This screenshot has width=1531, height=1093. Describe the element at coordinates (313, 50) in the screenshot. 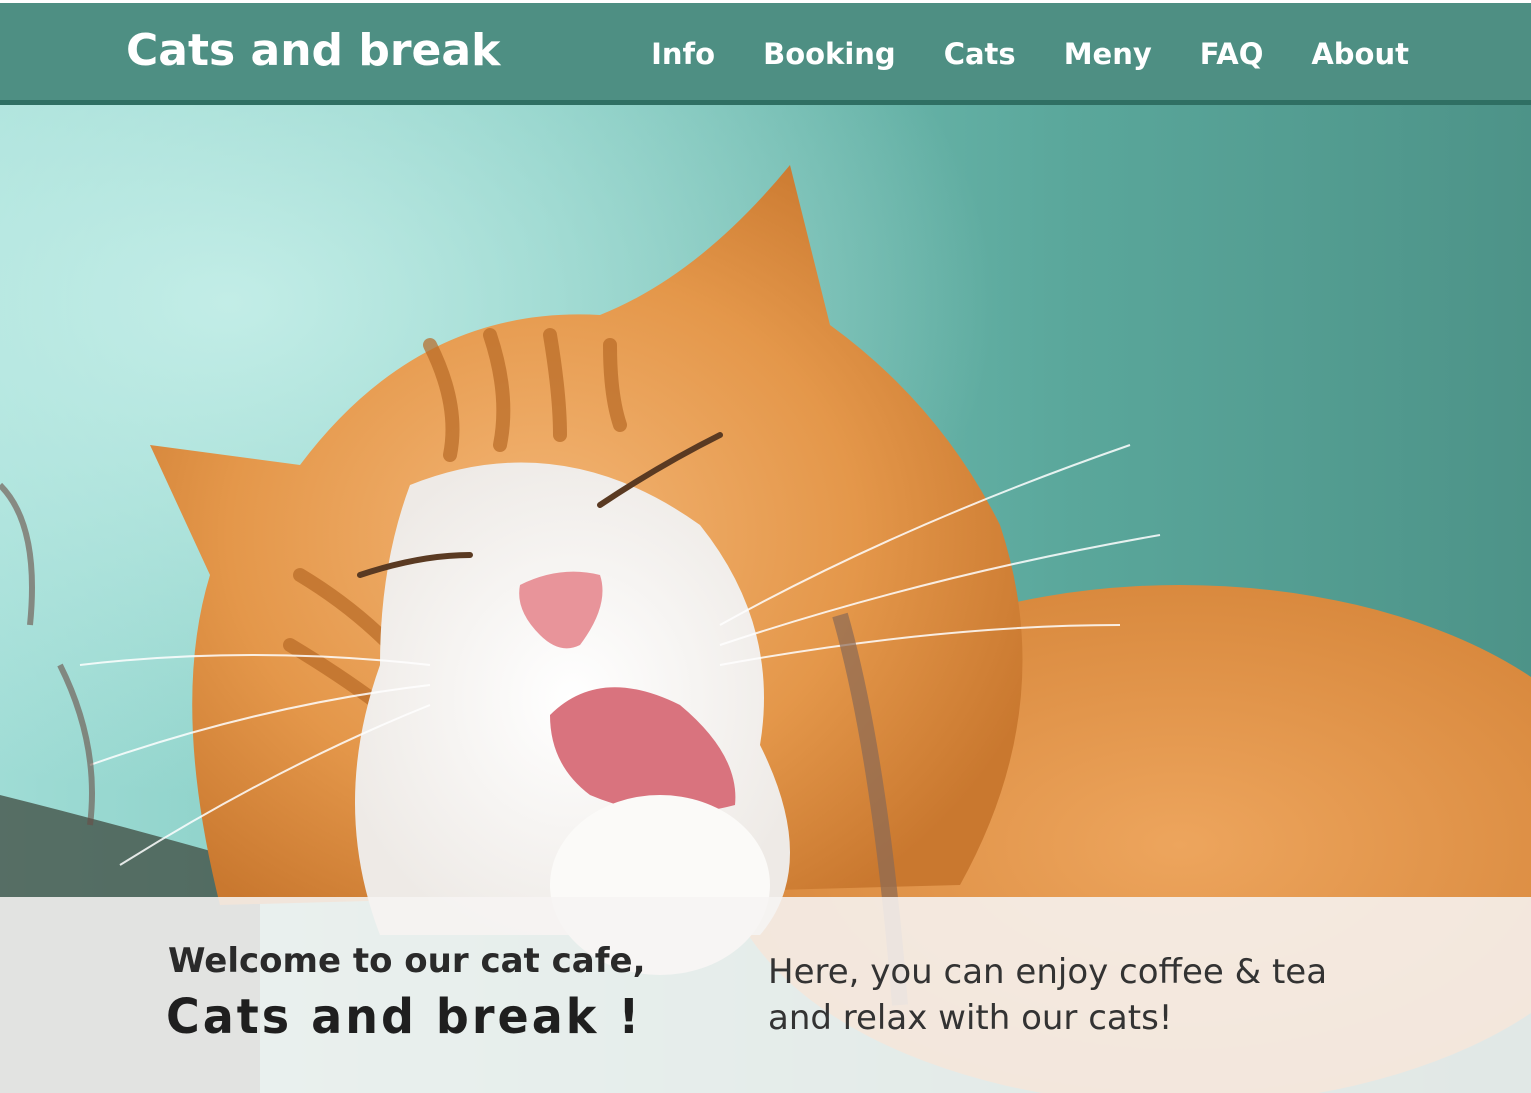

I see `site-logo-text: Cats and break` at that location.